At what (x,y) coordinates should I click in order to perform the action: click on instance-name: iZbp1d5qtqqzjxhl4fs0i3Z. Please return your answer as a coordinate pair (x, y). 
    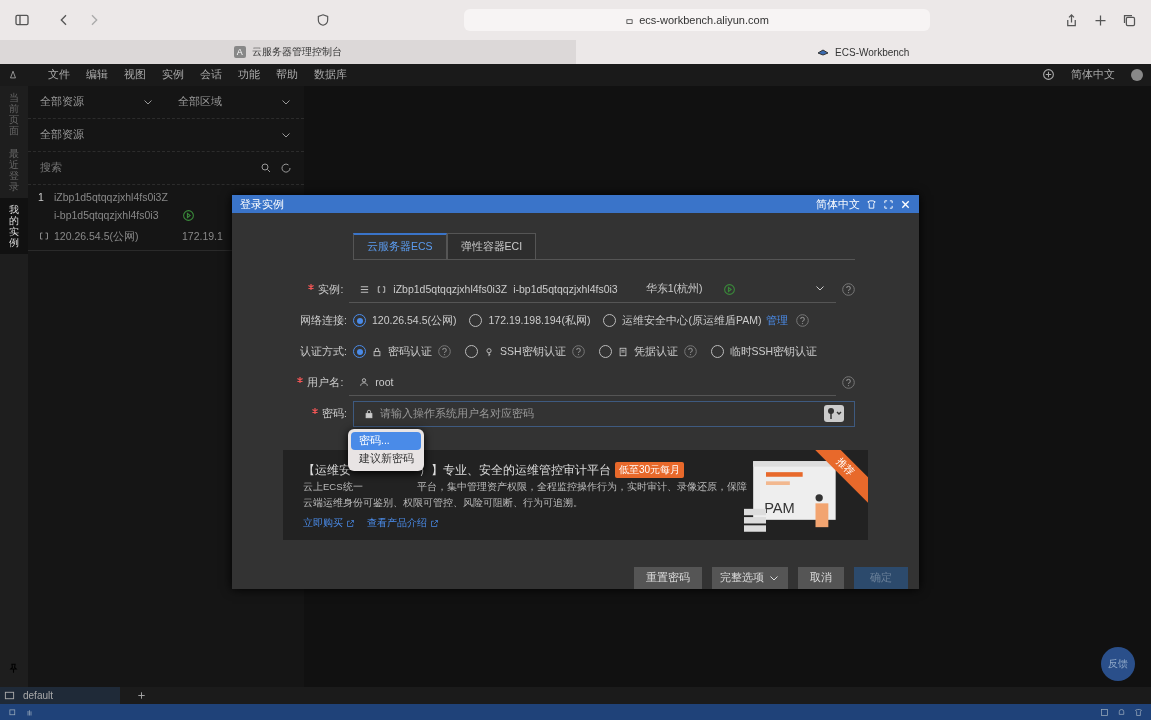
    Looking at the image, I should click on (118, 197).